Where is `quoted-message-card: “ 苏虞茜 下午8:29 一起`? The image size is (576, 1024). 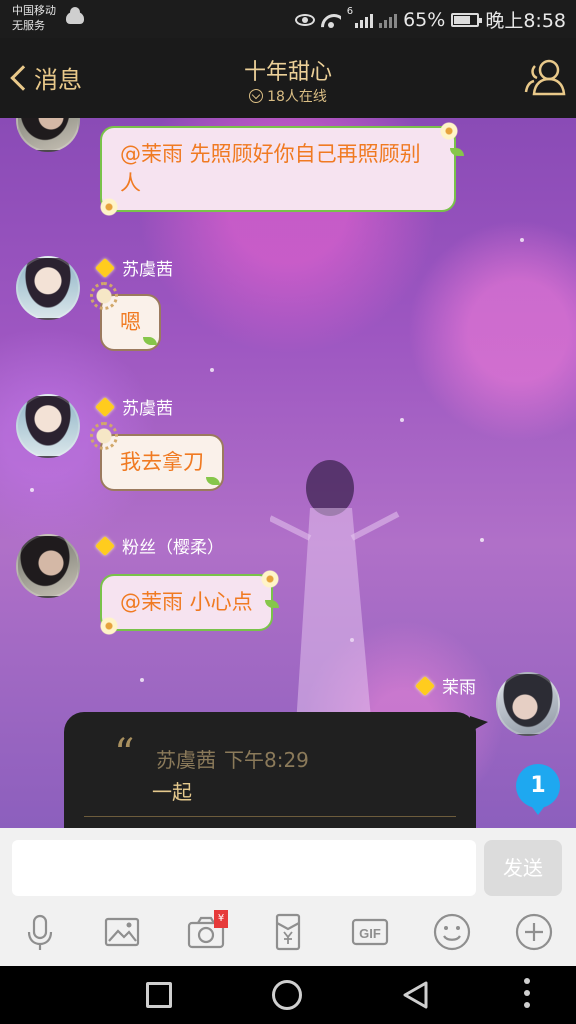
quoted-message-card: “ 苏虞茜 下午8:29 一起 is located at coordinates (270, 770).